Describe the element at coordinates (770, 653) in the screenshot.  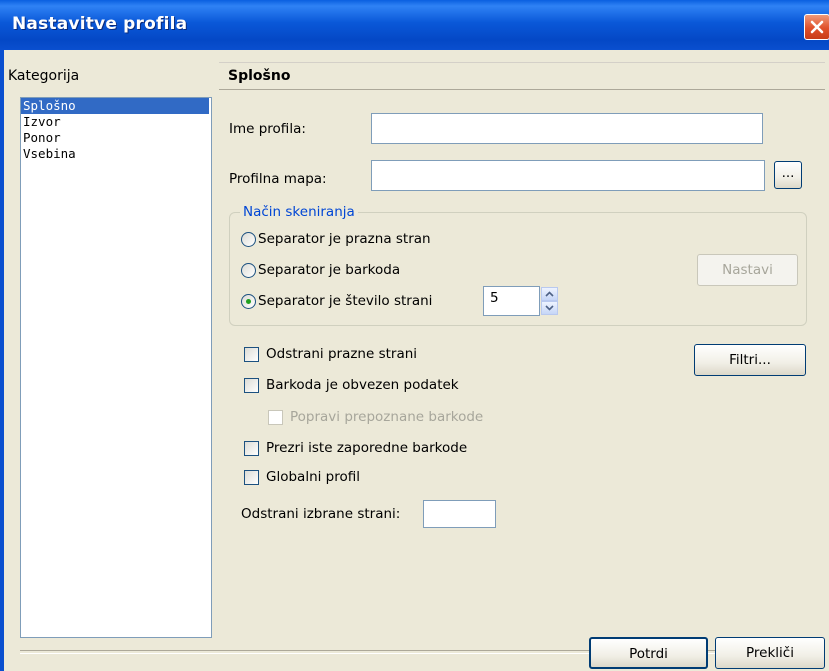
I see `cancel-button: Prekliči` at that location.